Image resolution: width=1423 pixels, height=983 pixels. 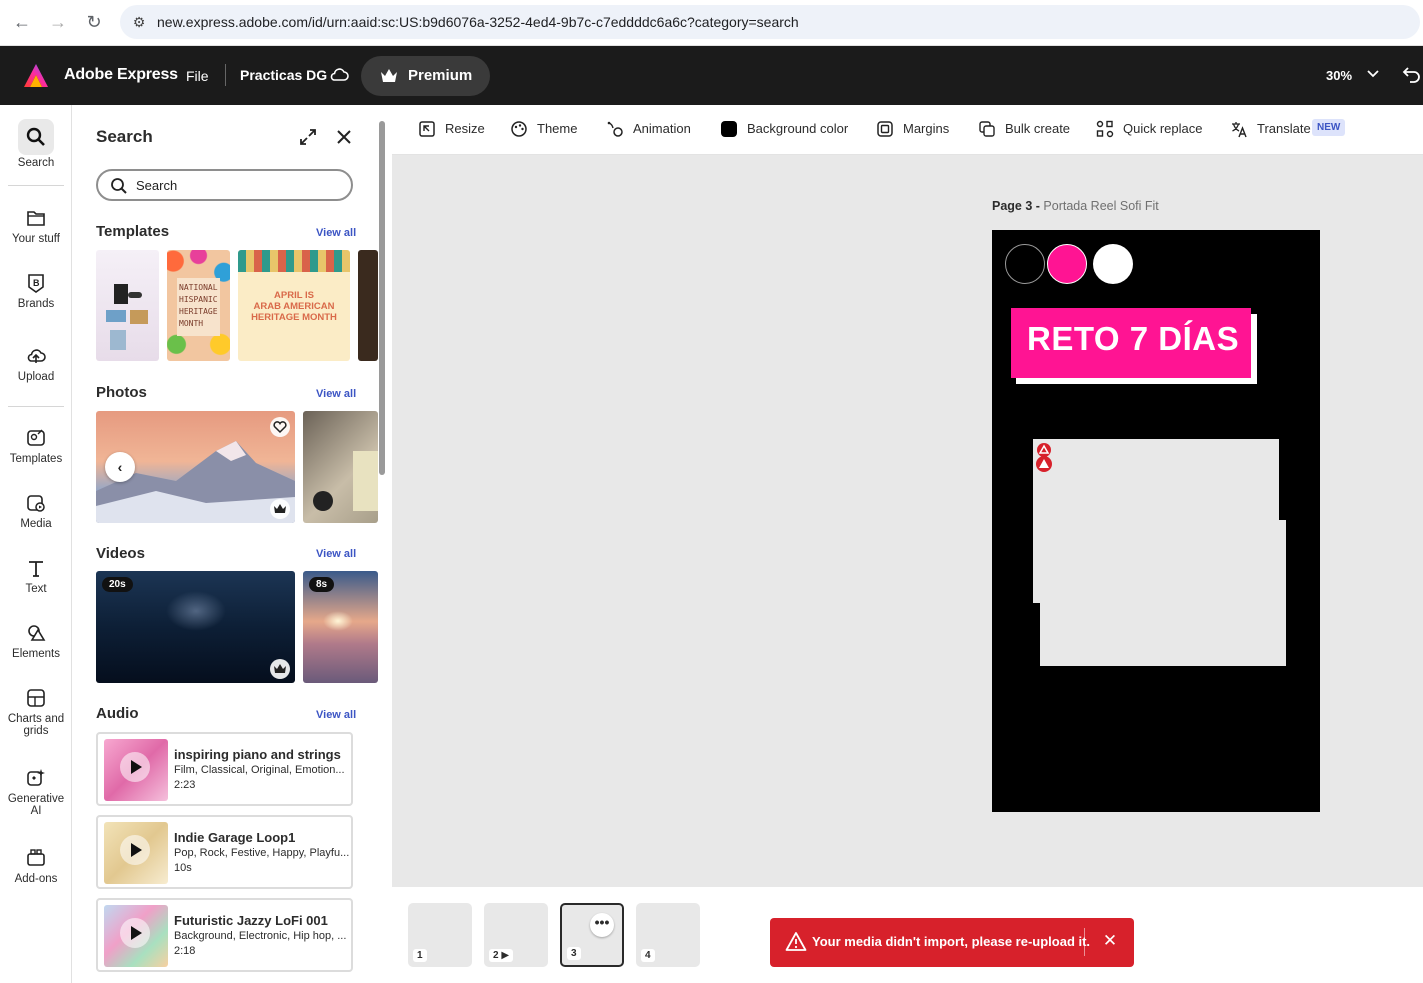 What do you see at coordinates (197, 76) in the screenshot?
I see `file-menu: File` at bounding box center [197, 76].